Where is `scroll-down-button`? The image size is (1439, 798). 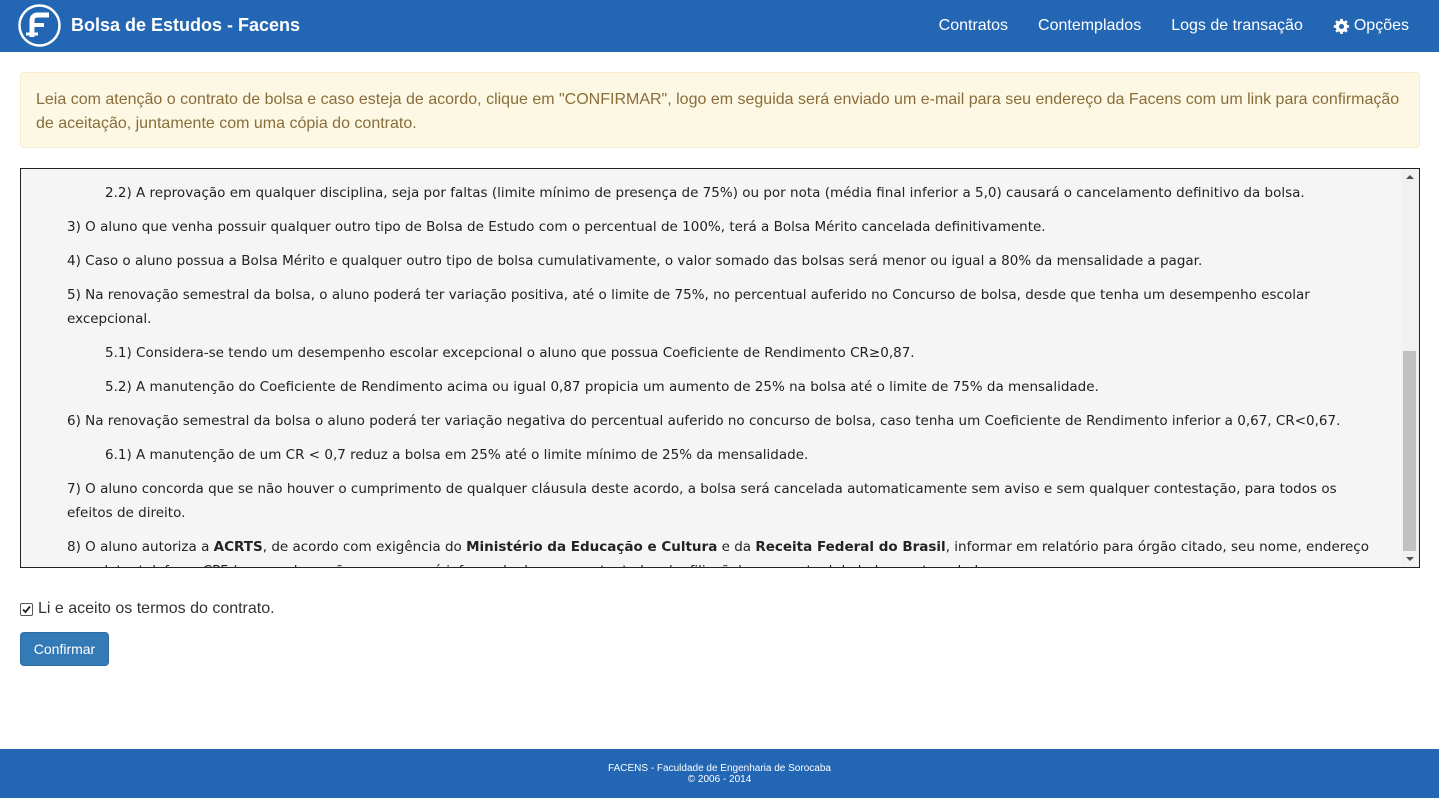 scroll-down-button is located at coordinates (1410, 558).